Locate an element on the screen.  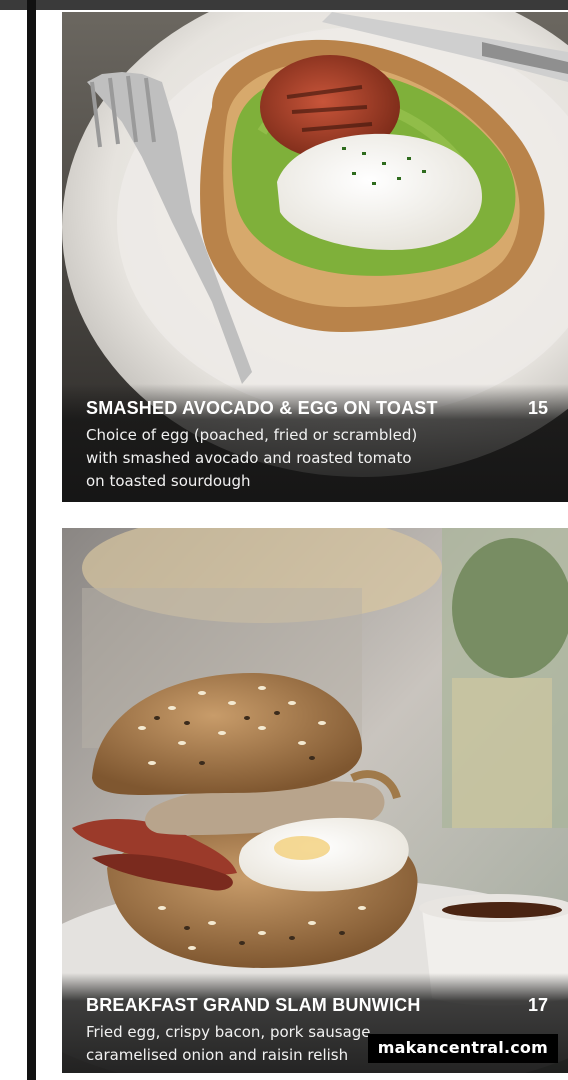
dish-price: 17 is located at coordinates (537, 1005).